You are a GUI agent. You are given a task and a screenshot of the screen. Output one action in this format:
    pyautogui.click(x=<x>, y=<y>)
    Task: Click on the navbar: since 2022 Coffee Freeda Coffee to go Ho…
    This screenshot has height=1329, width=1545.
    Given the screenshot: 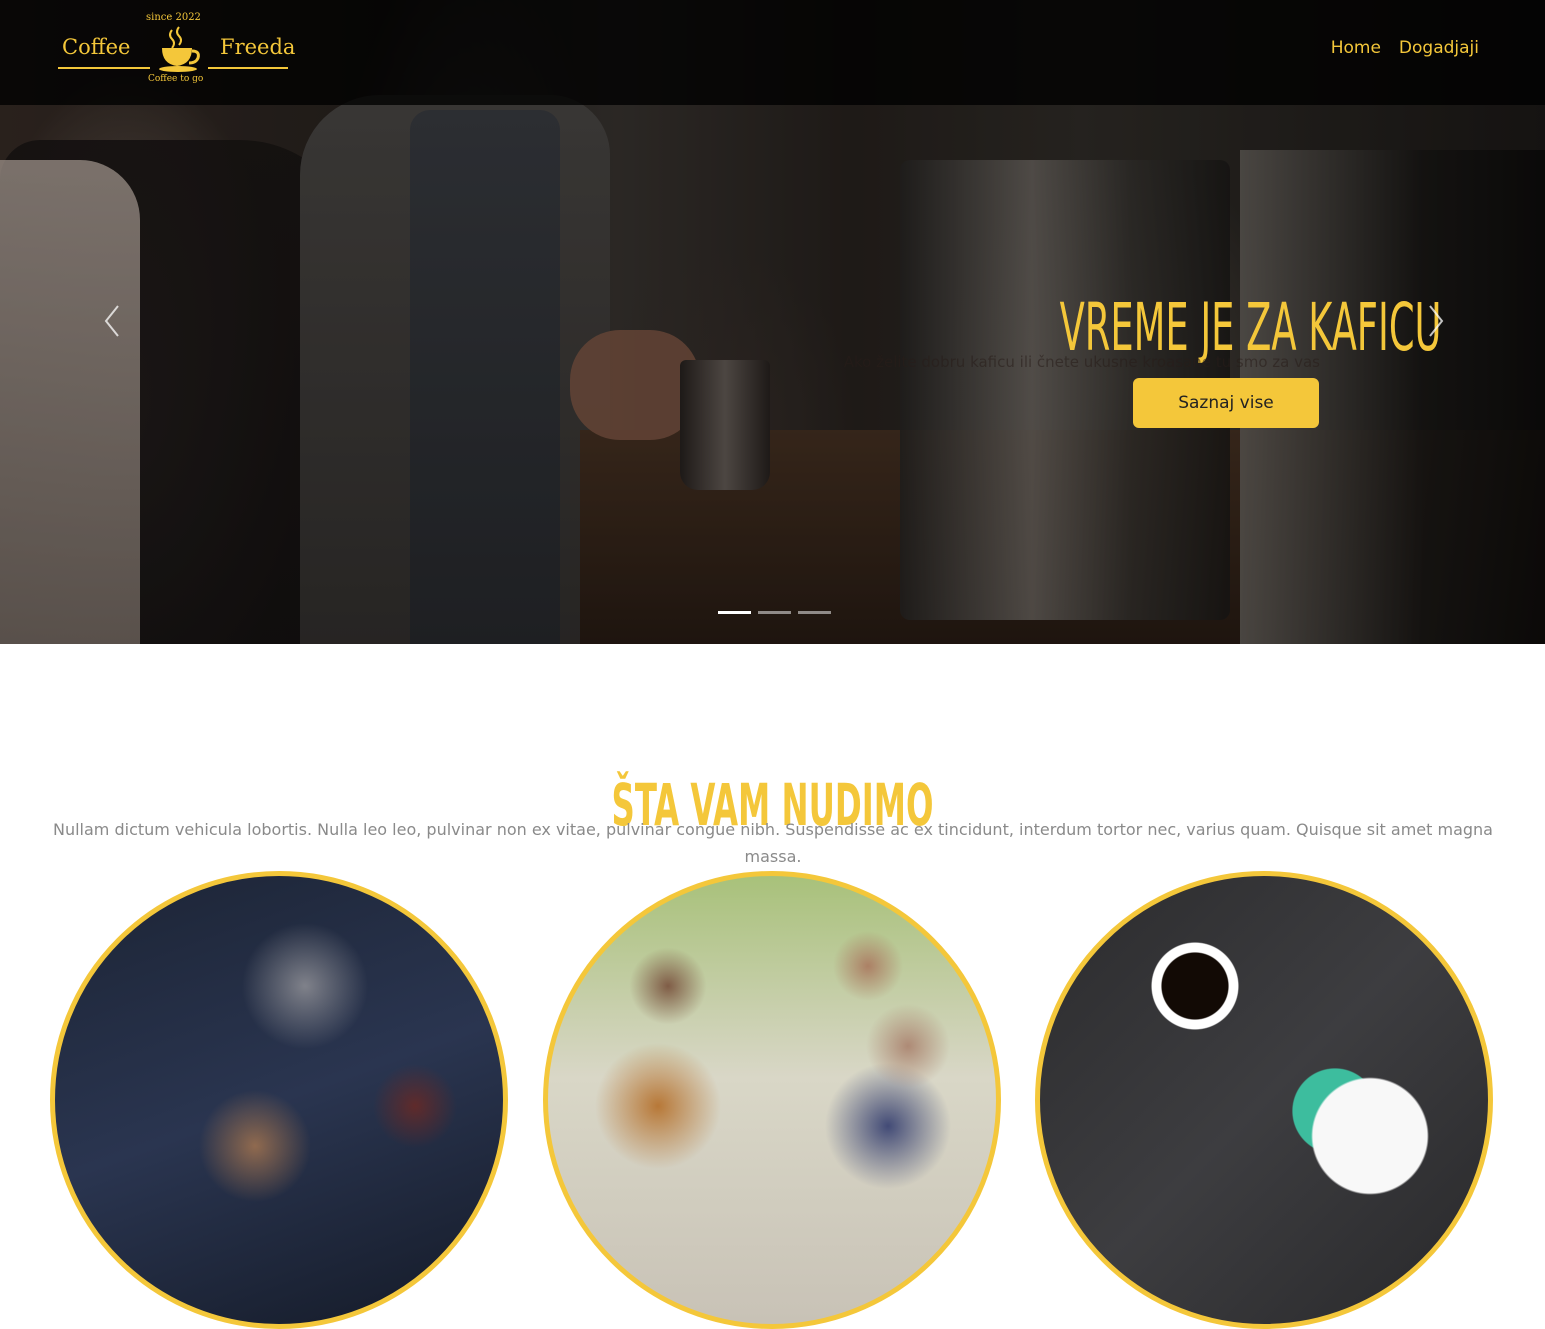 What is the action you would take?
    pyautogui.click(x=772, y=52)
    